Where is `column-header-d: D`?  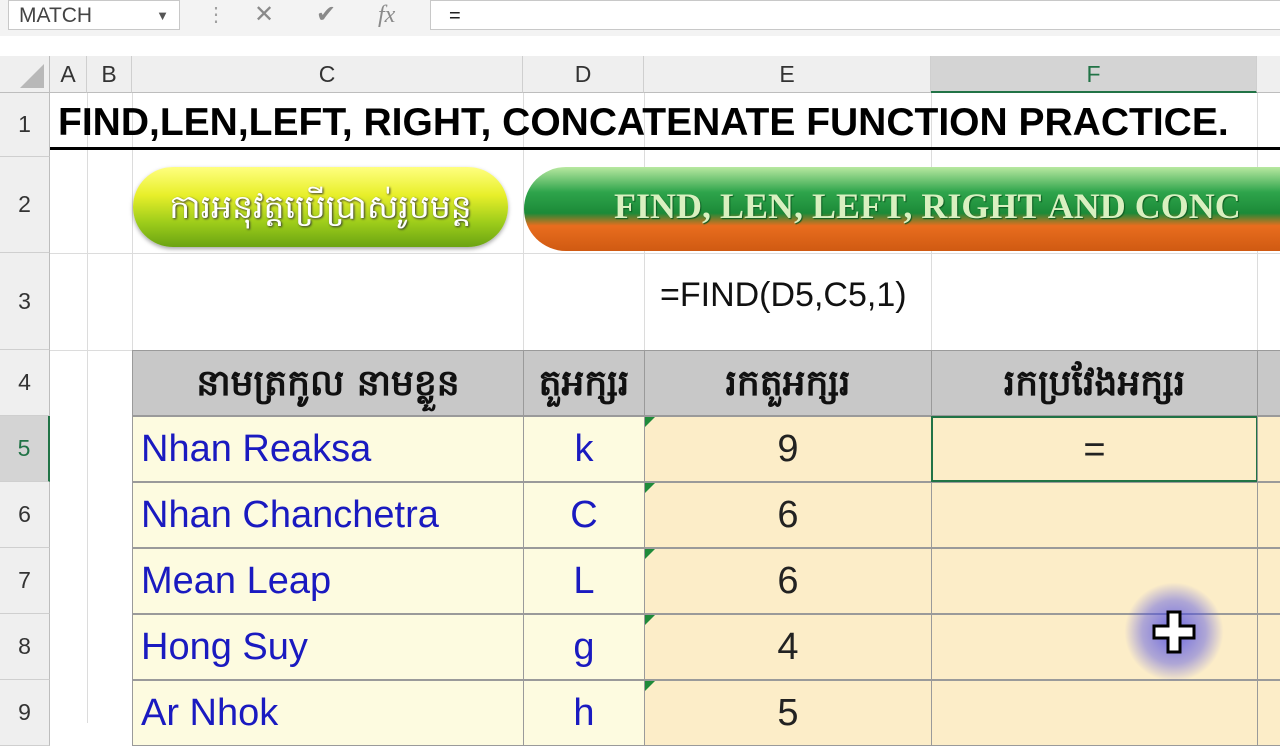 column-header-d: D is located at coordinates (583, 74).